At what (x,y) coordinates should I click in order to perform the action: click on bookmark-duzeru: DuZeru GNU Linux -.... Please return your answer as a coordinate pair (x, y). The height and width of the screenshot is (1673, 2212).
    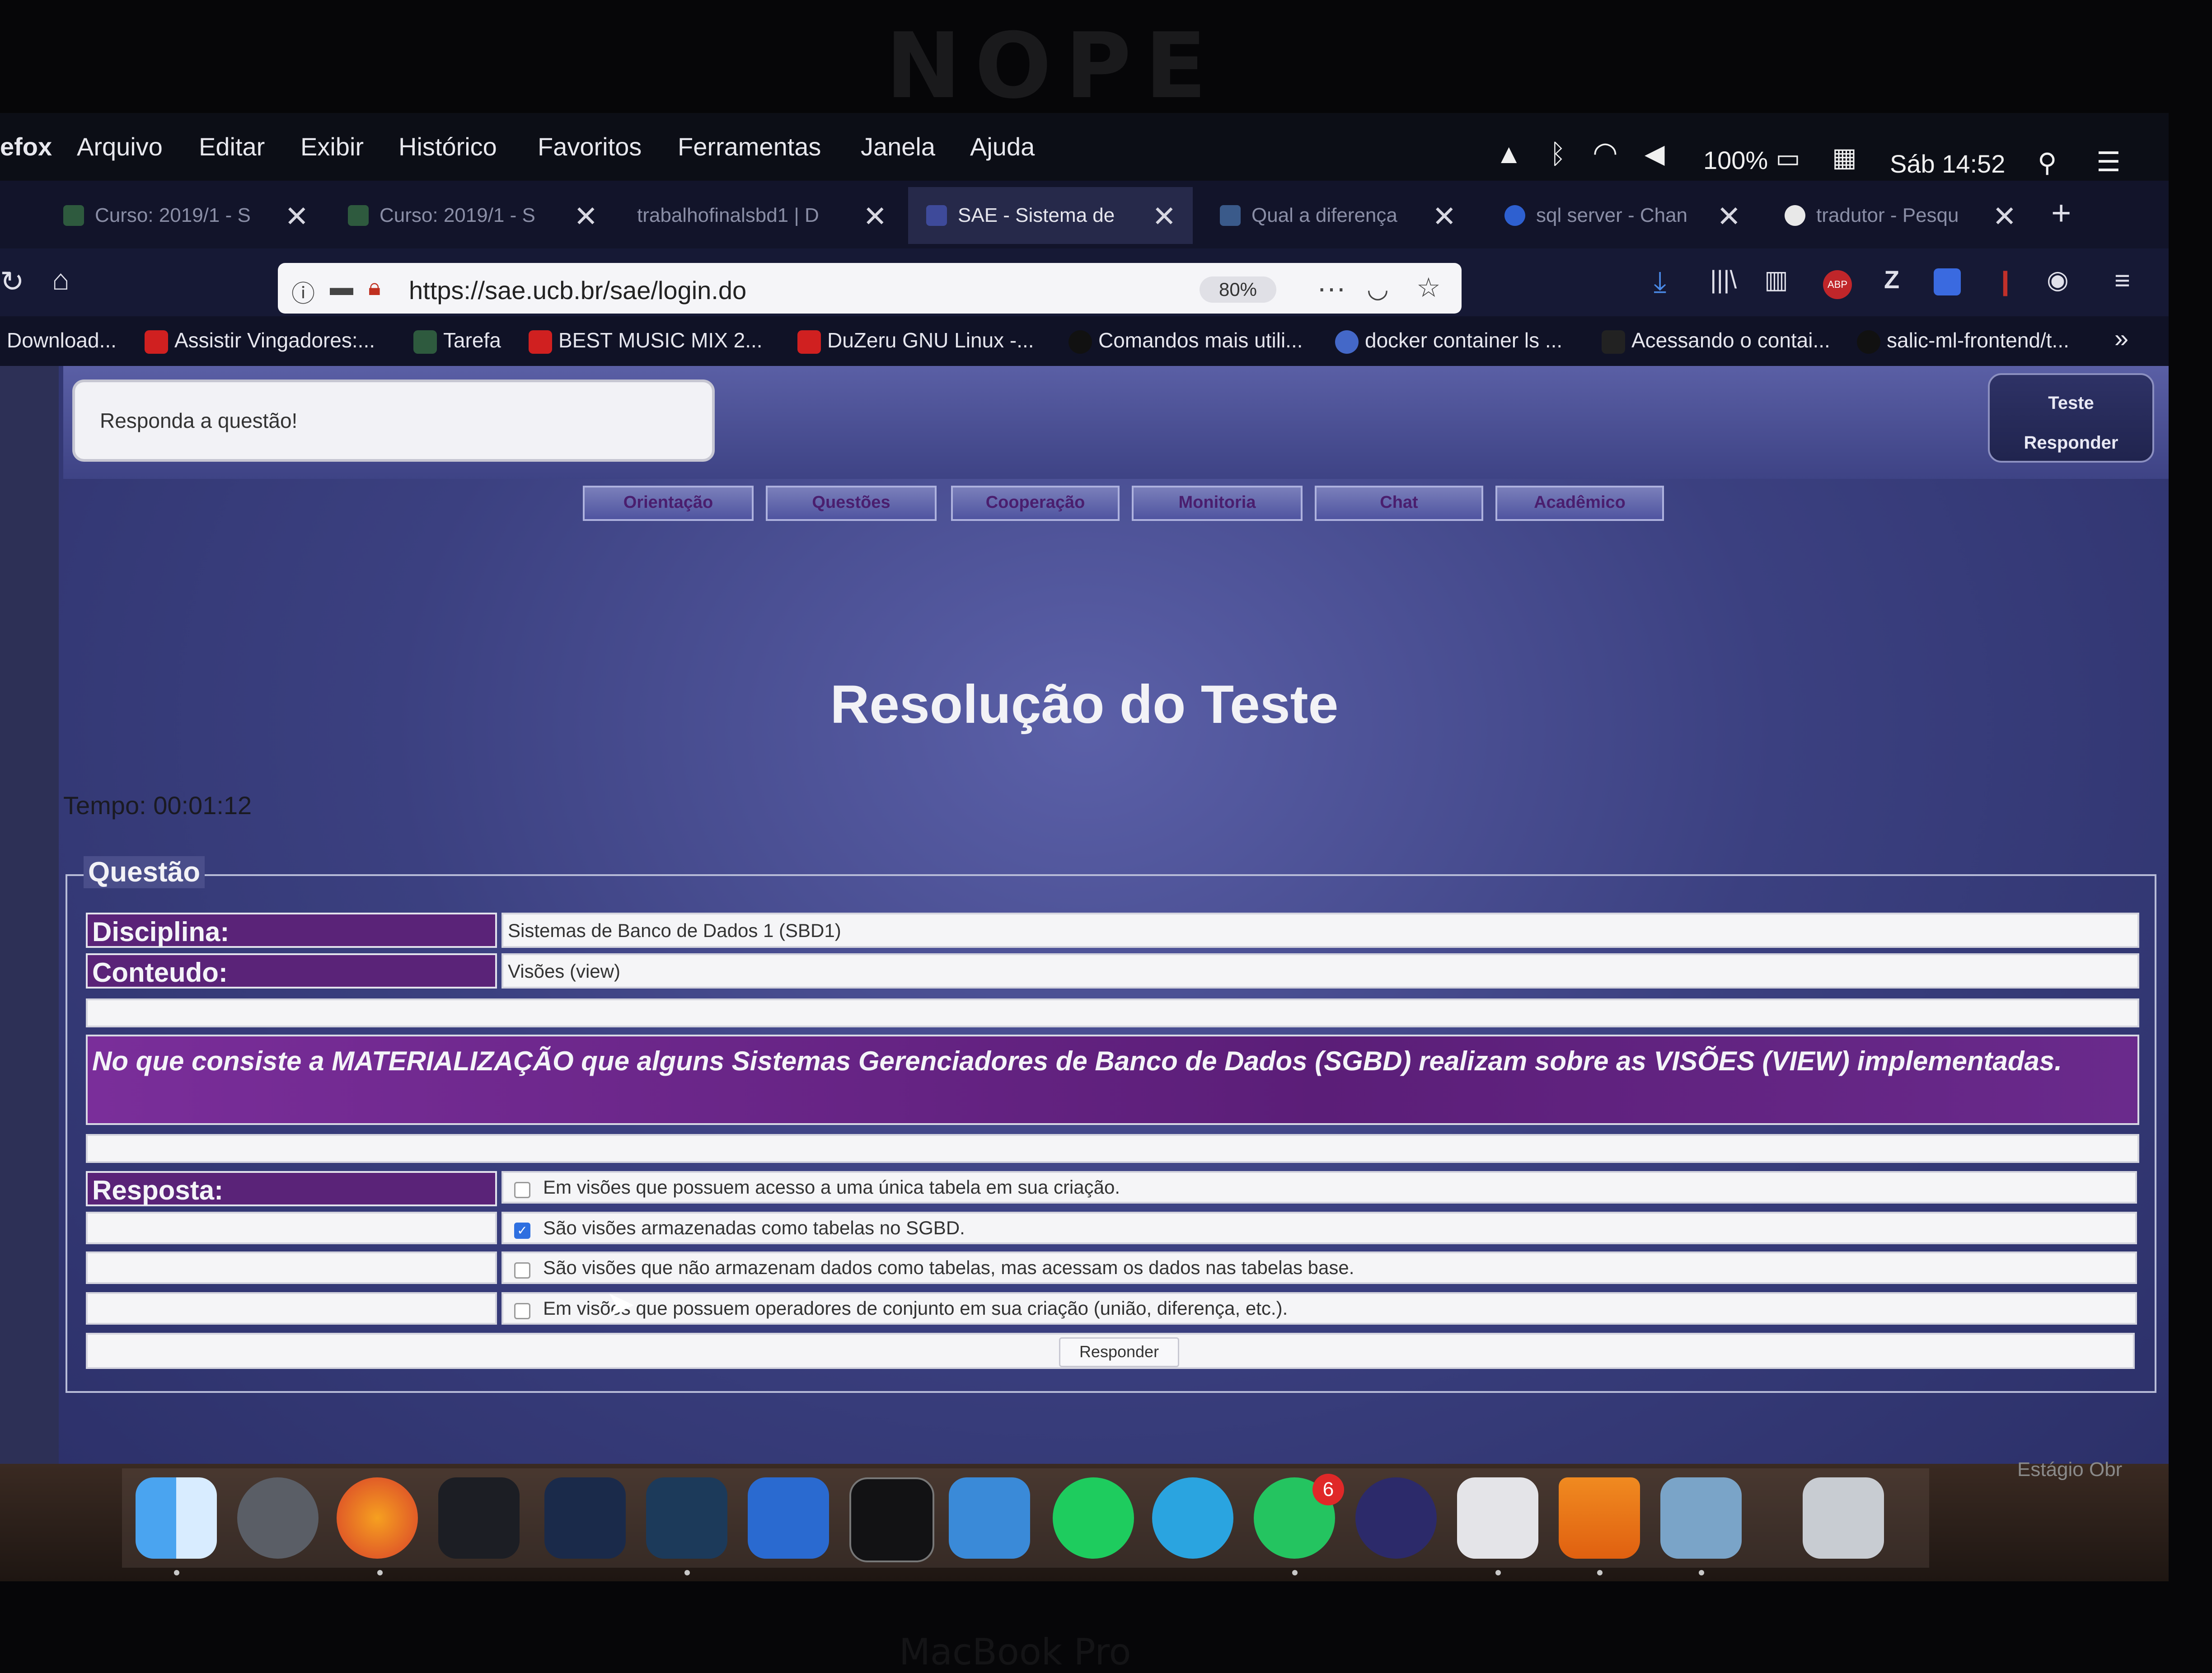
    Looking at the image, I should click on (915, 341).